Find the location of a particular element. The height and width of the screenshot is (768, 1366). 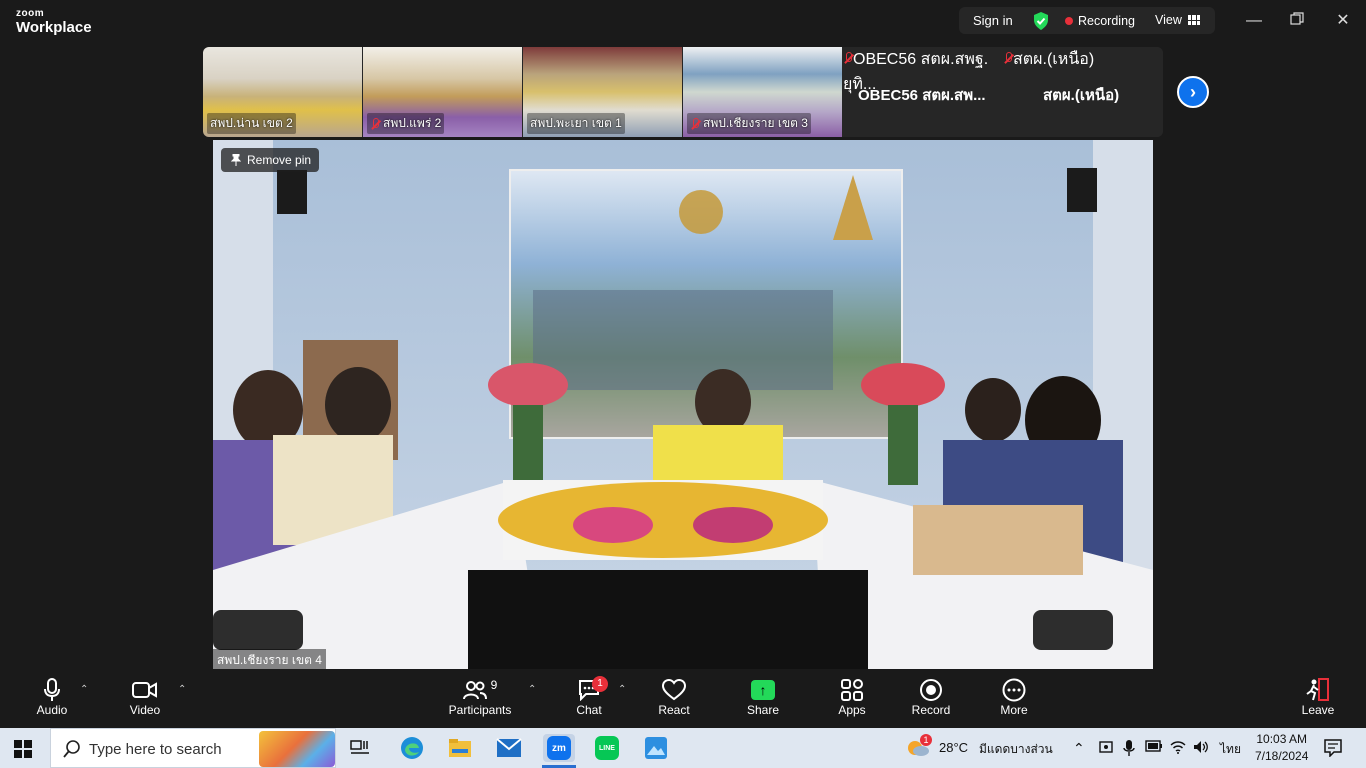

meeting-status-bar: Sign in Recording View is located at coordinates (1087, 20).